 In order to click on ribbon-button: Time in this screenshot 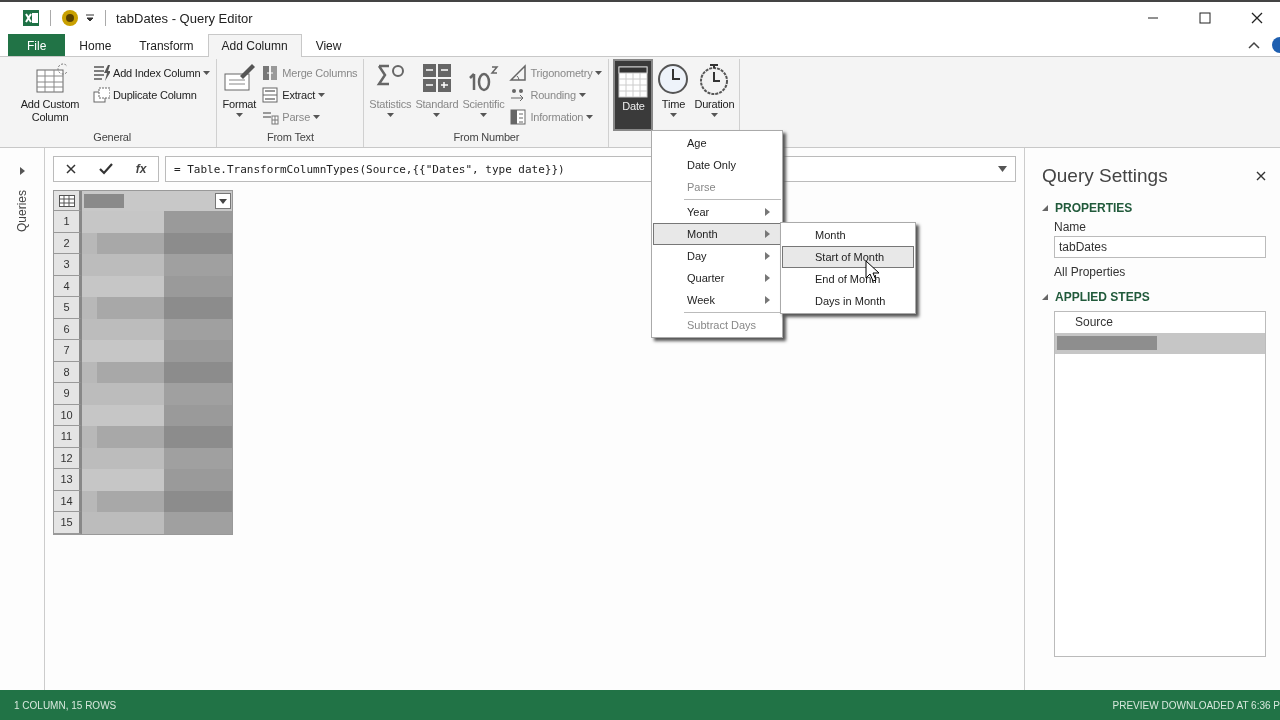, I will do `click(673, 95)`.